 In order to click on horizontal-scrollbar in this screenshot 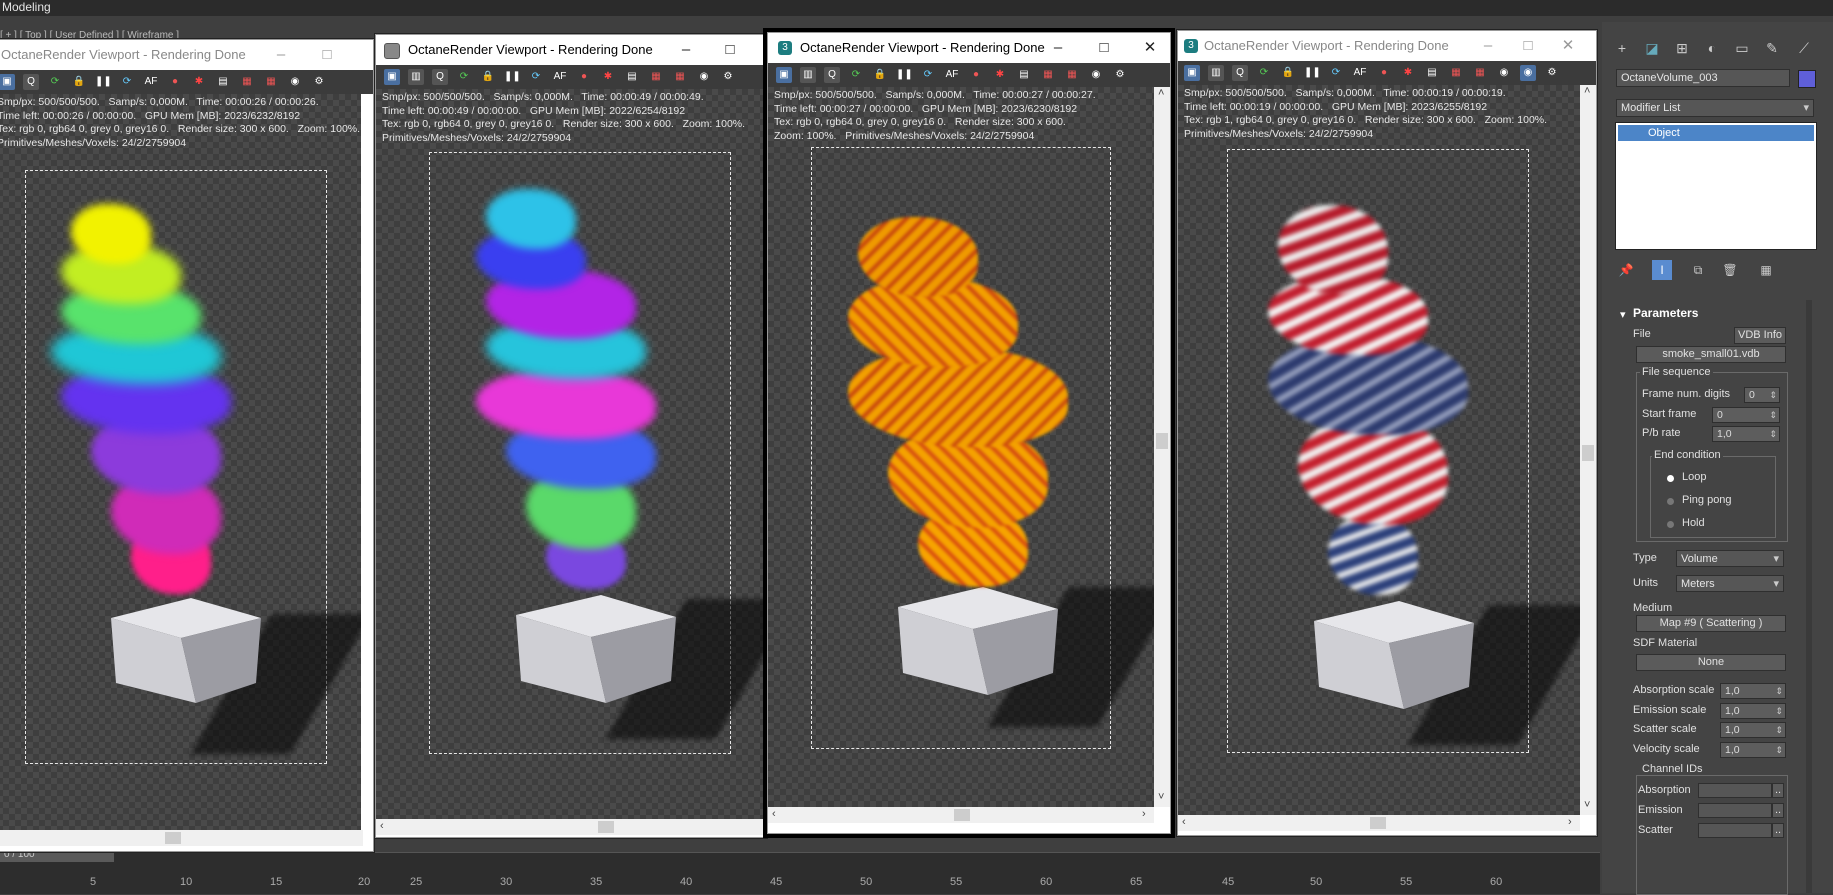, I will do `click(181, 838)`.